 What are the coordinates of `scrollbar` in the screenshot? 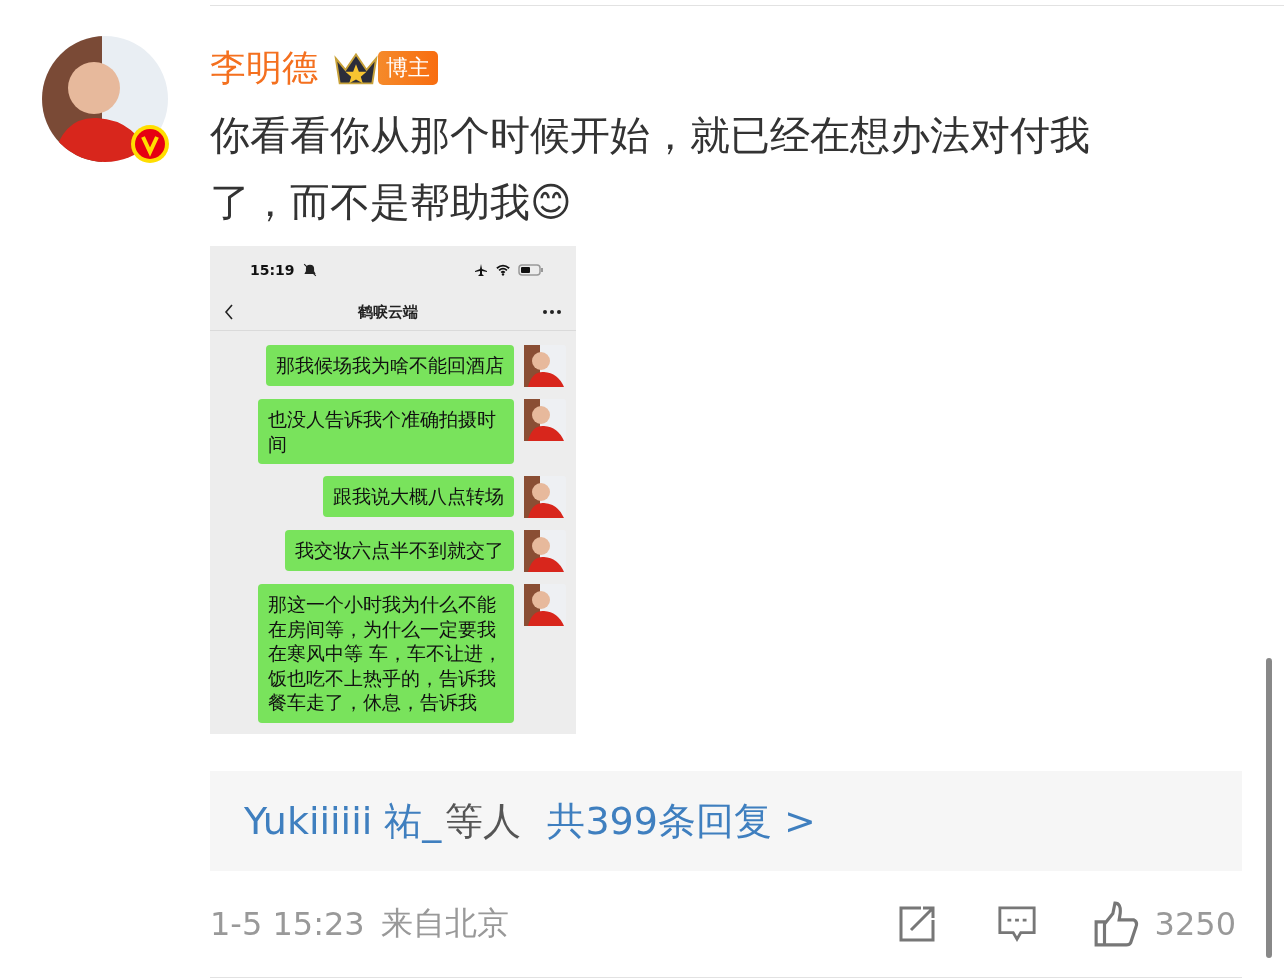 It's located at (1269, 808).